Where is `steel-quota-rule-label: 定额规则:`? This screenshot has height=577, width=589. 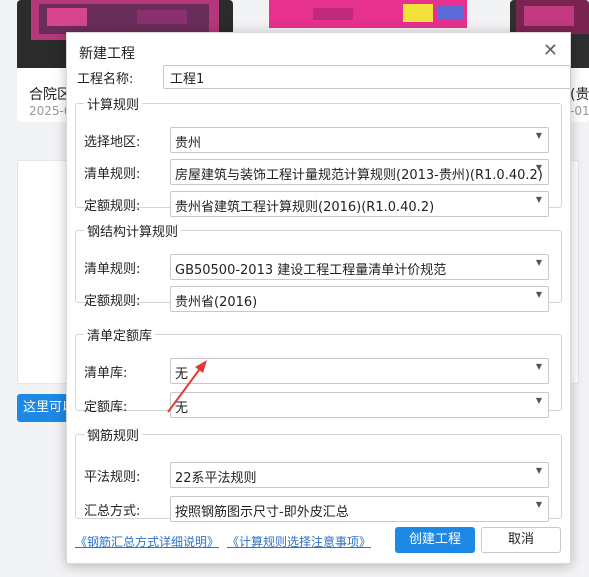 steel-quota-rule-label: 定额规则: is located at coordinates (112, 301).